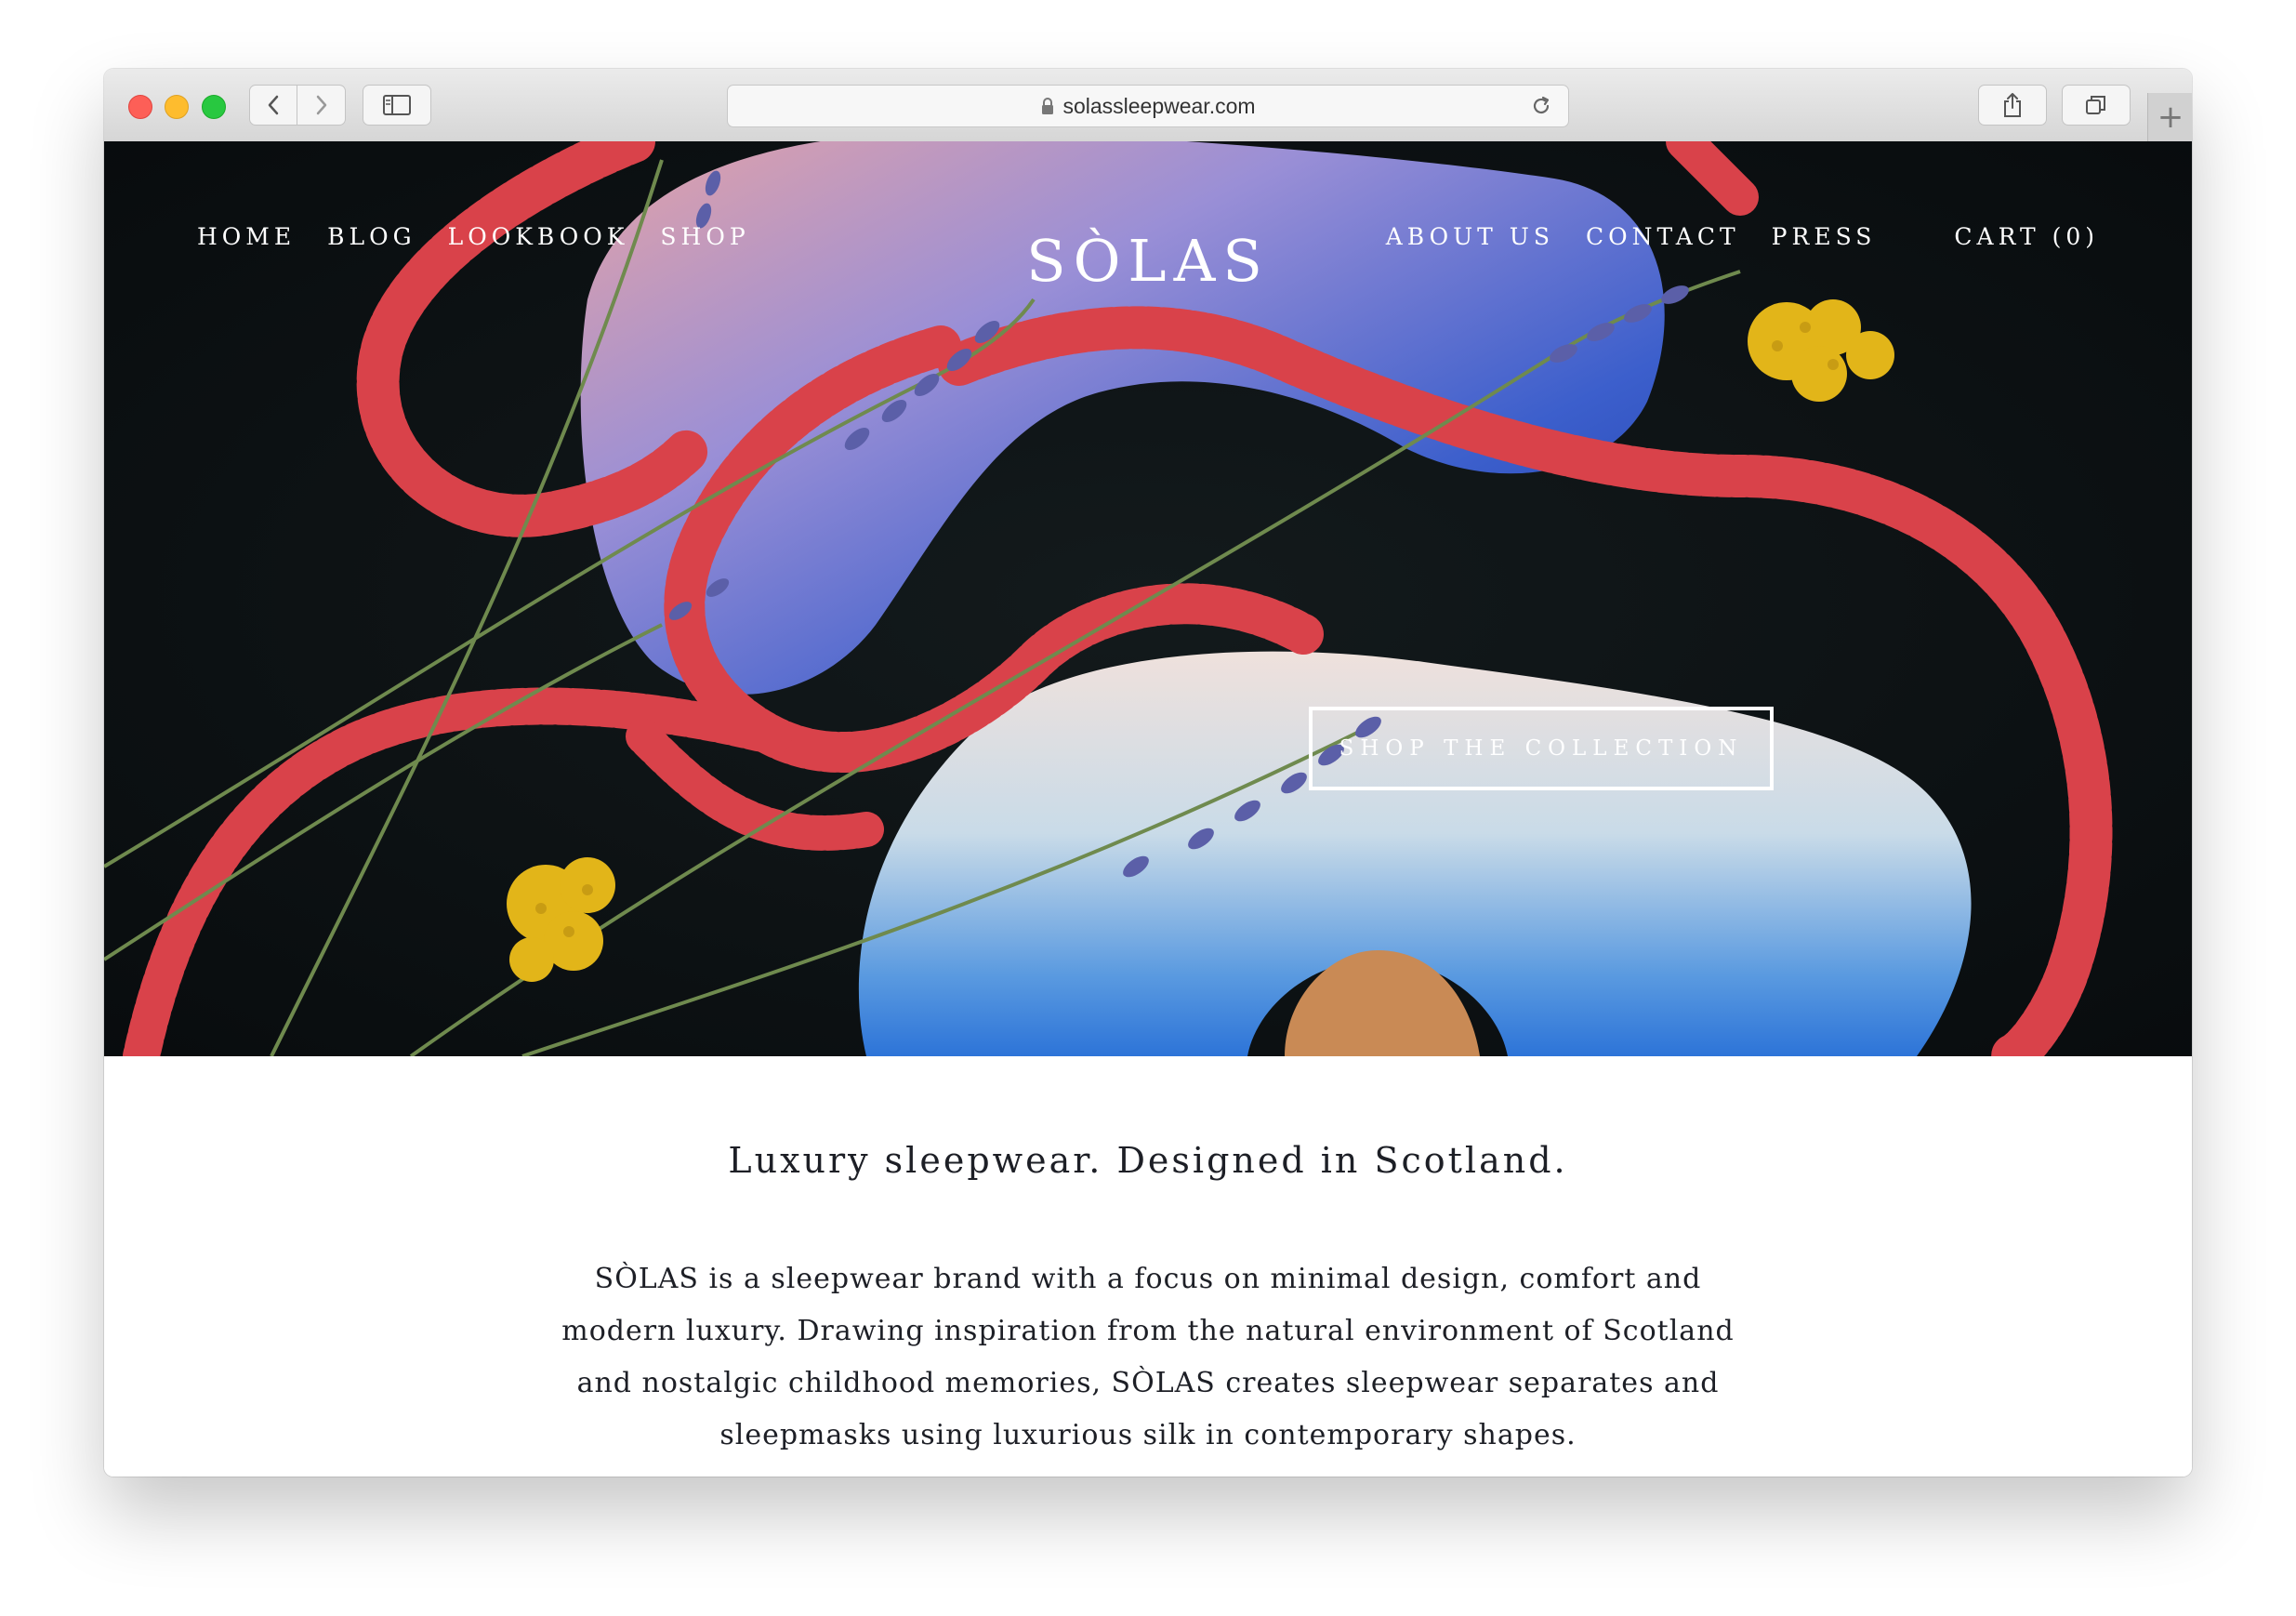  Describe the element at coordinates (140, 107) in the screenshot. I see `close-window-button` at that location.